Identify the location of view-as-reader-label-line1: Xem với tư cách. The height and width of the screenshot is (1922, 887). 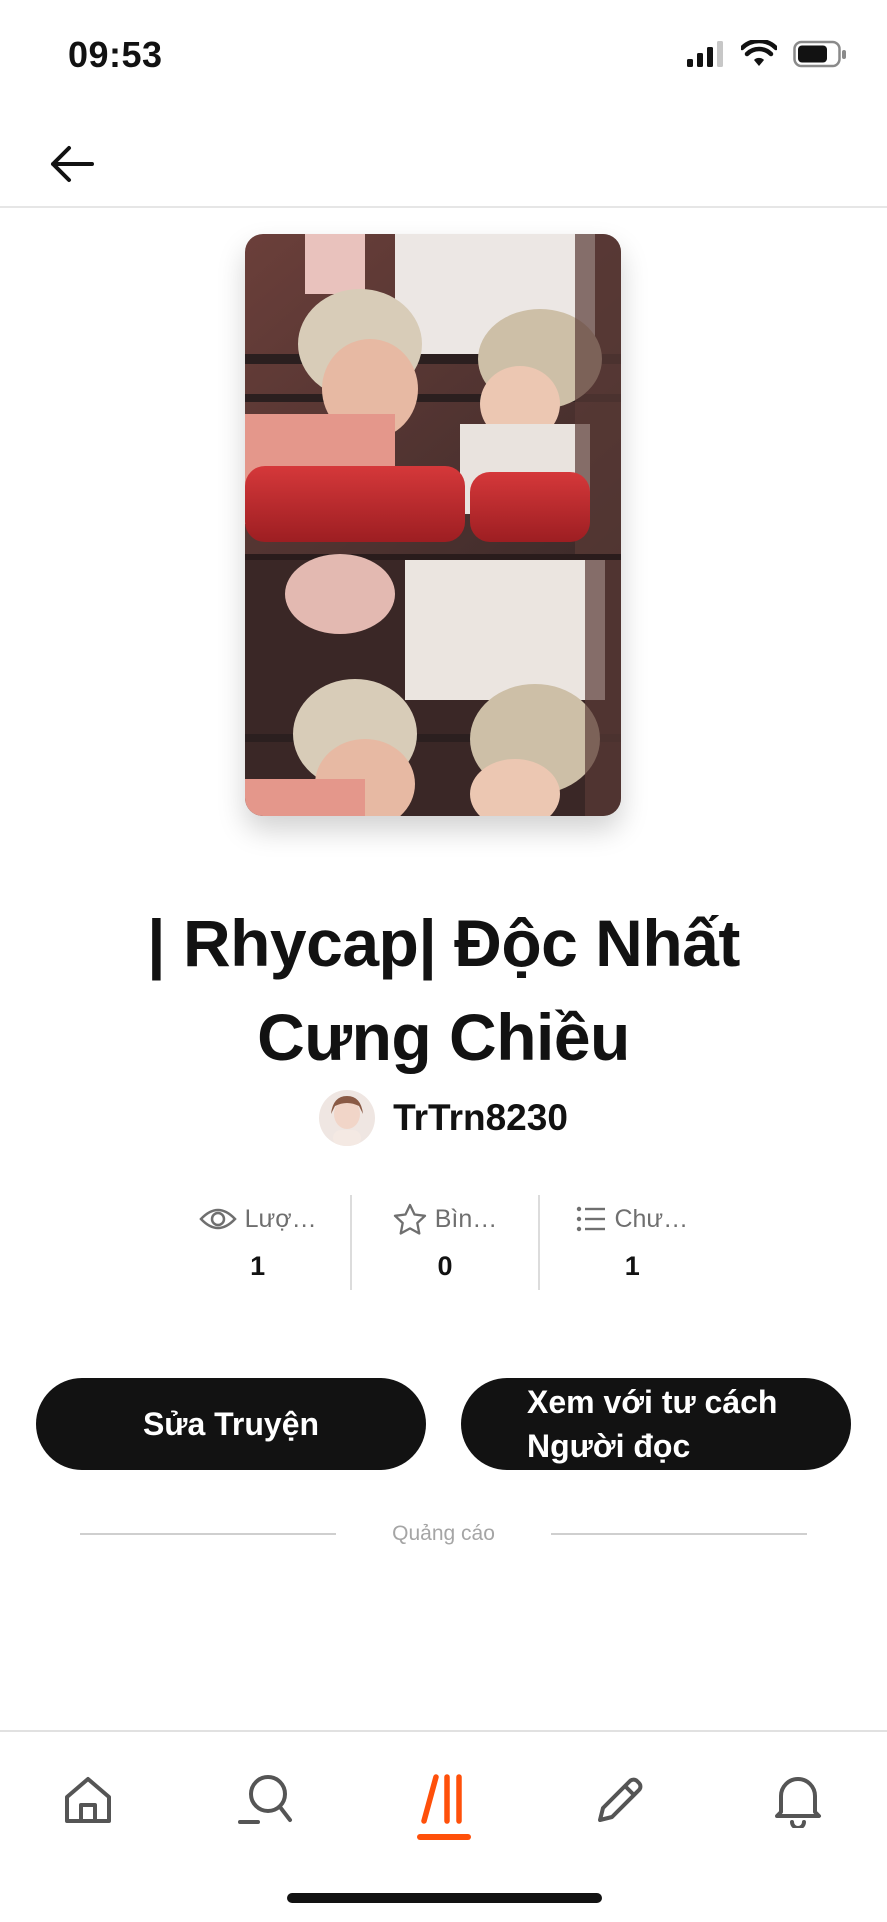
(652, 1402).